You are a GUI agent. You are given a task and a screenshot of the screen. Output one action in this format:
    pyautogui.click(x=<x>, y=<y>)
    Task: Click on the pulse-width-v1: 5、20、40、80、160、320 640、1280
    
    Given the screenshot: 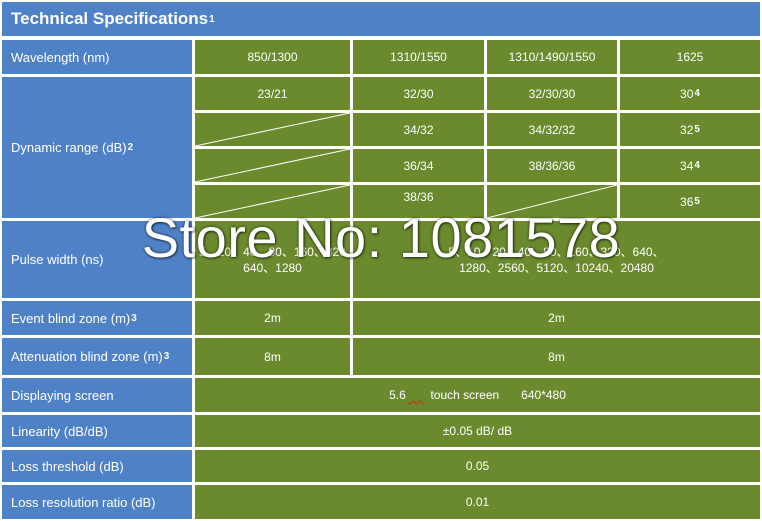 What is the action you would take?
    pyautogui.click(x=272, y=259)
    